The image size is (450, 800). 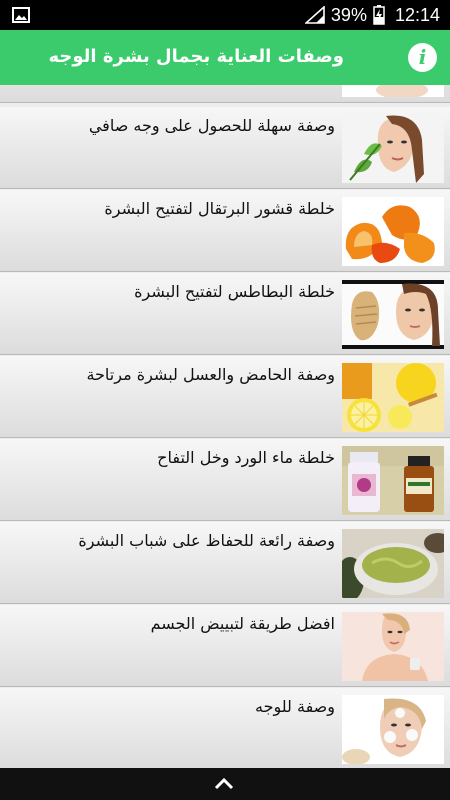 What do you see at coordinates (348, 14) in the screenshot?
I see `battery-percent: 39%` at bounding box center [348, 14].